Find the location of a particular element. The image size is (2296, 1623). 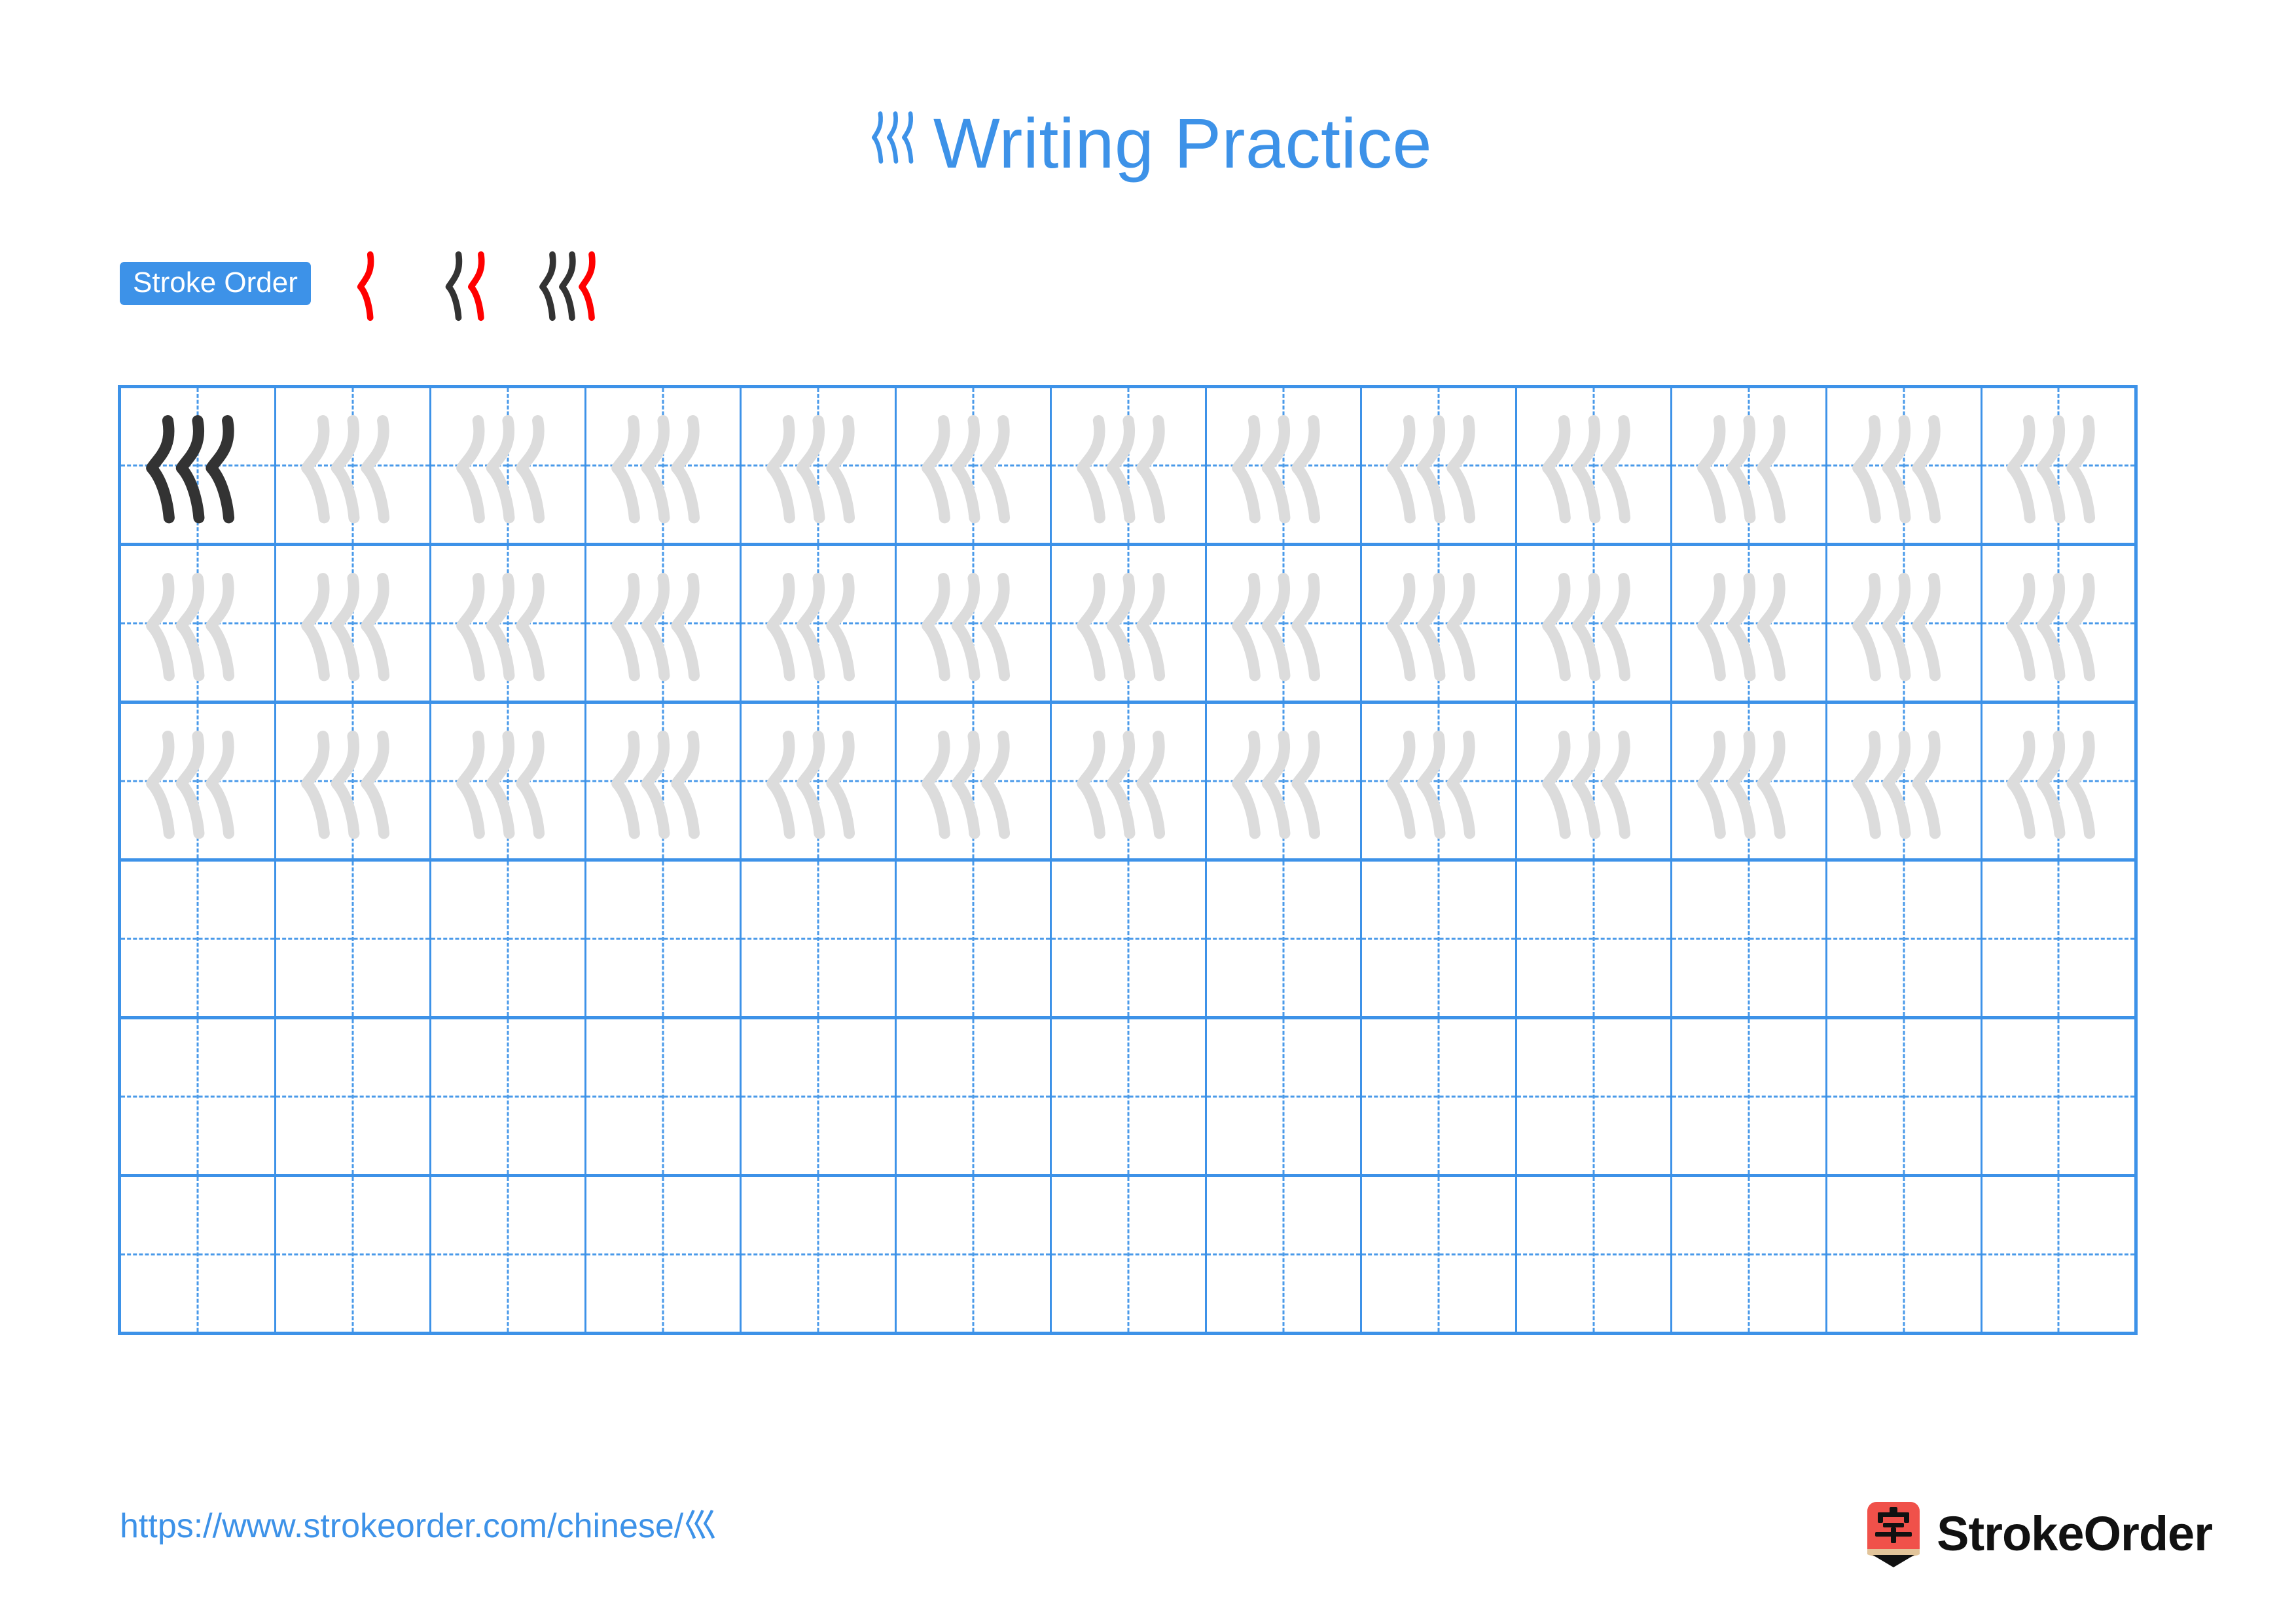

source-url-link: https://www.strokeorder.com/chinese/巛 is located at coordinates (418, 1526).